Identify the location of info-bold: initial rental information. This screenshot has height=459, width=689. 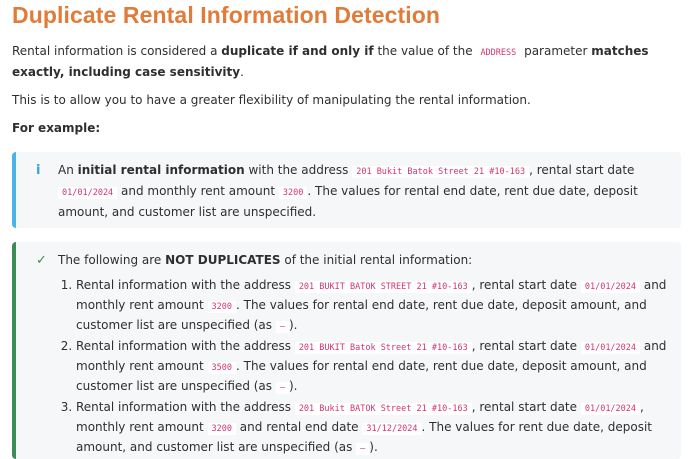
(161, 170).